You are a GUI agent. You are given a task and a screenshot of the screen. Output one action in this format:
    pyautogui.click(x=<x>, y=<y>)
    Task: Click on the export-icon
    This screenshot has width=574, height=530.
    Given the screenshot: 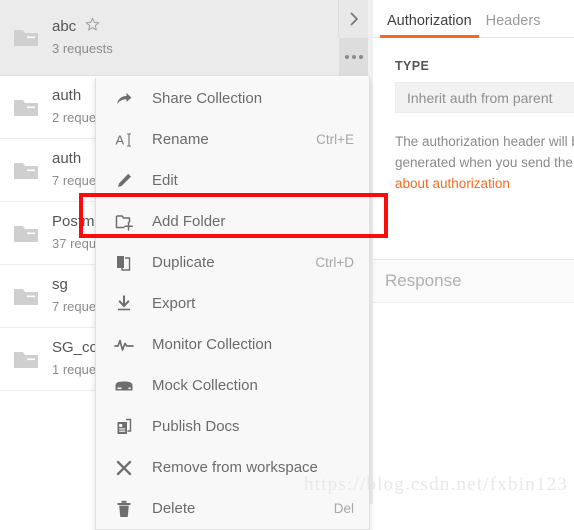 What is the action you would take?
    pyautogui.click(x=124, y=304)
    